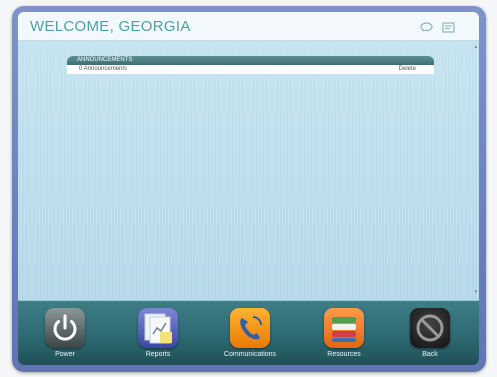 Image resolution: width=497 pixels, height=377 pixels. Describe the element at coordinates (475, 292) in the screenshot. I see `scroll-down-arrow: ▾` at that location.